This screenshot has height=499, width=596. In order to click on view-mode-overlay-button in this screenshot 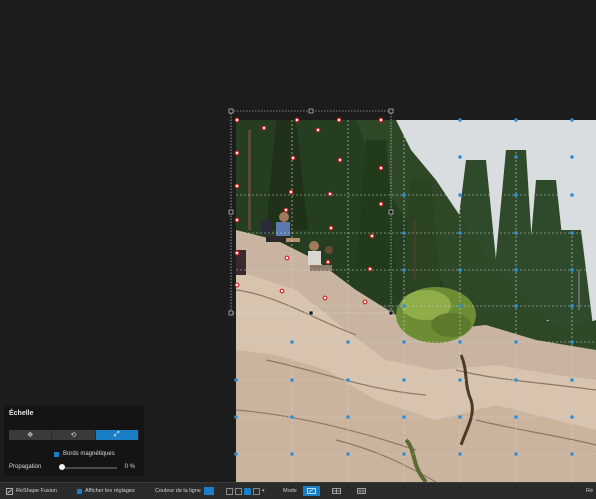, I will do `click(311, 491)`.